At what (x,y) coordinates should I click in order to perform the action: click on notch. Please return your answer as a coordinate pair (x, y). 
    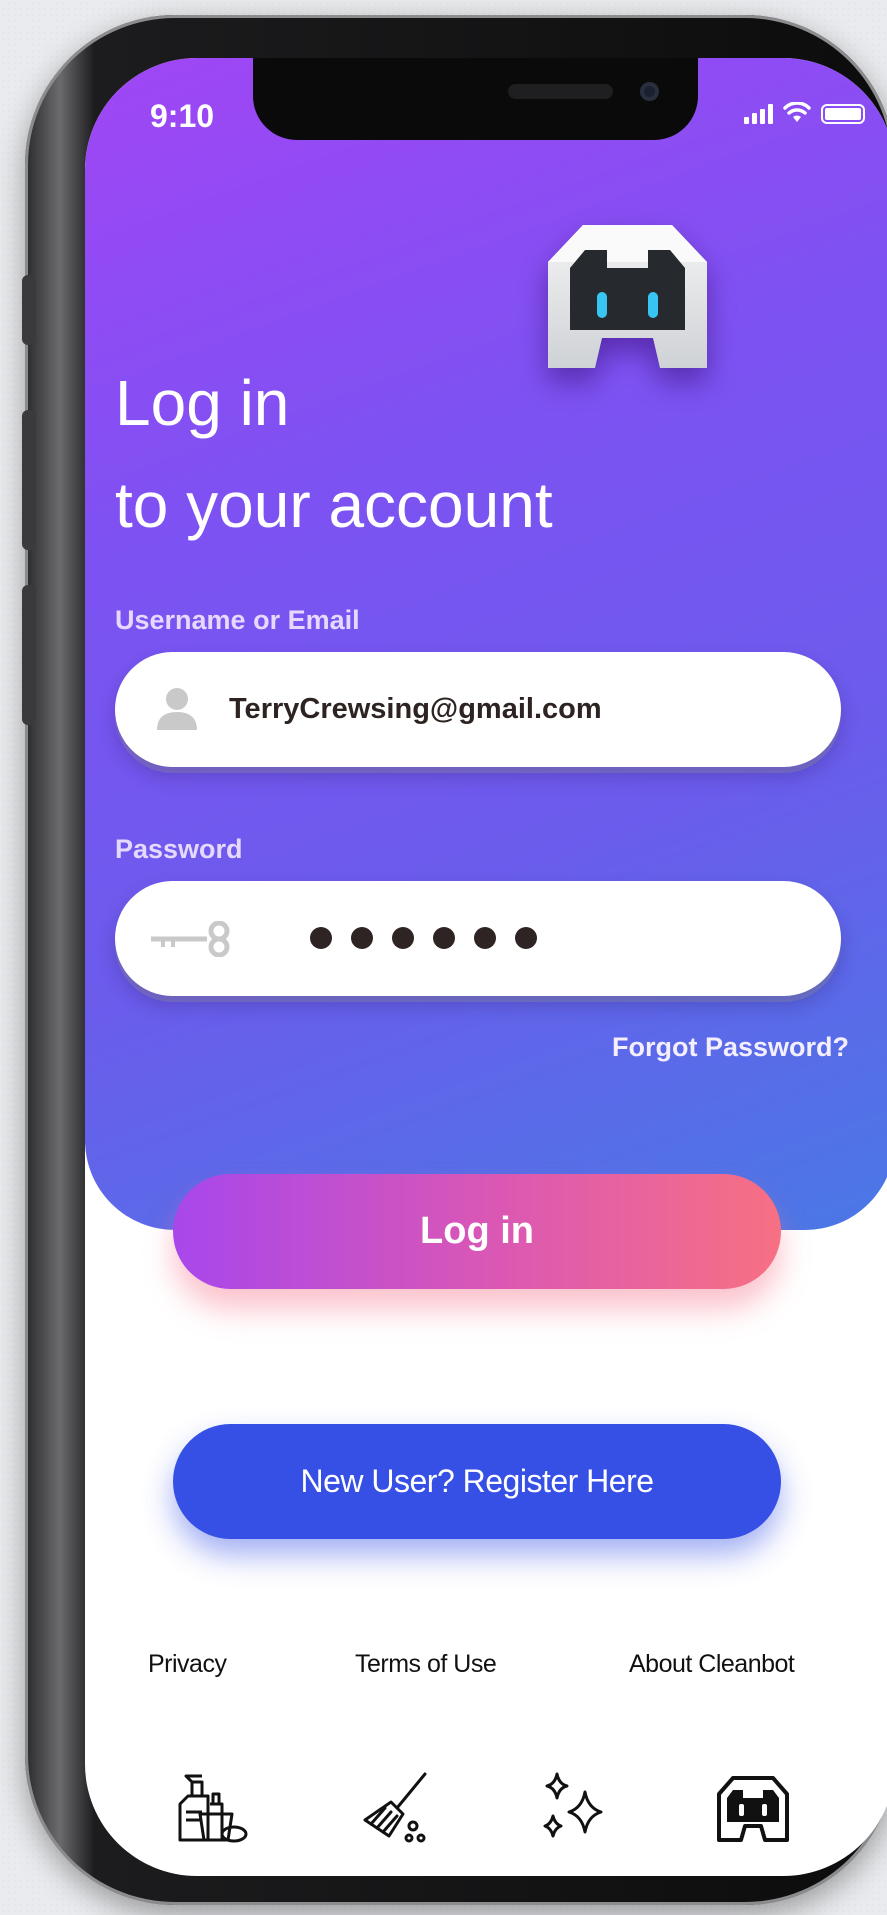
    Looking at the image, I should click on (475, 99).